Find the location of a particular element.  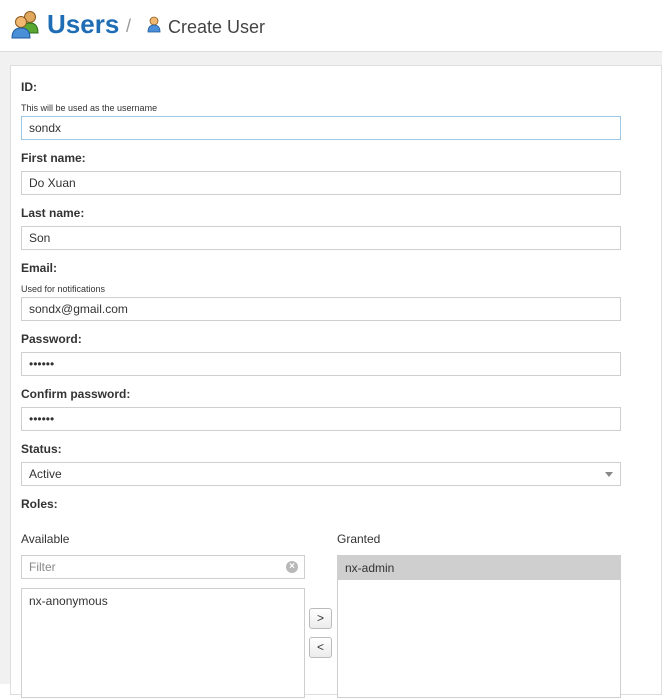

password-label: Password: is located at coordinates (51, 339).